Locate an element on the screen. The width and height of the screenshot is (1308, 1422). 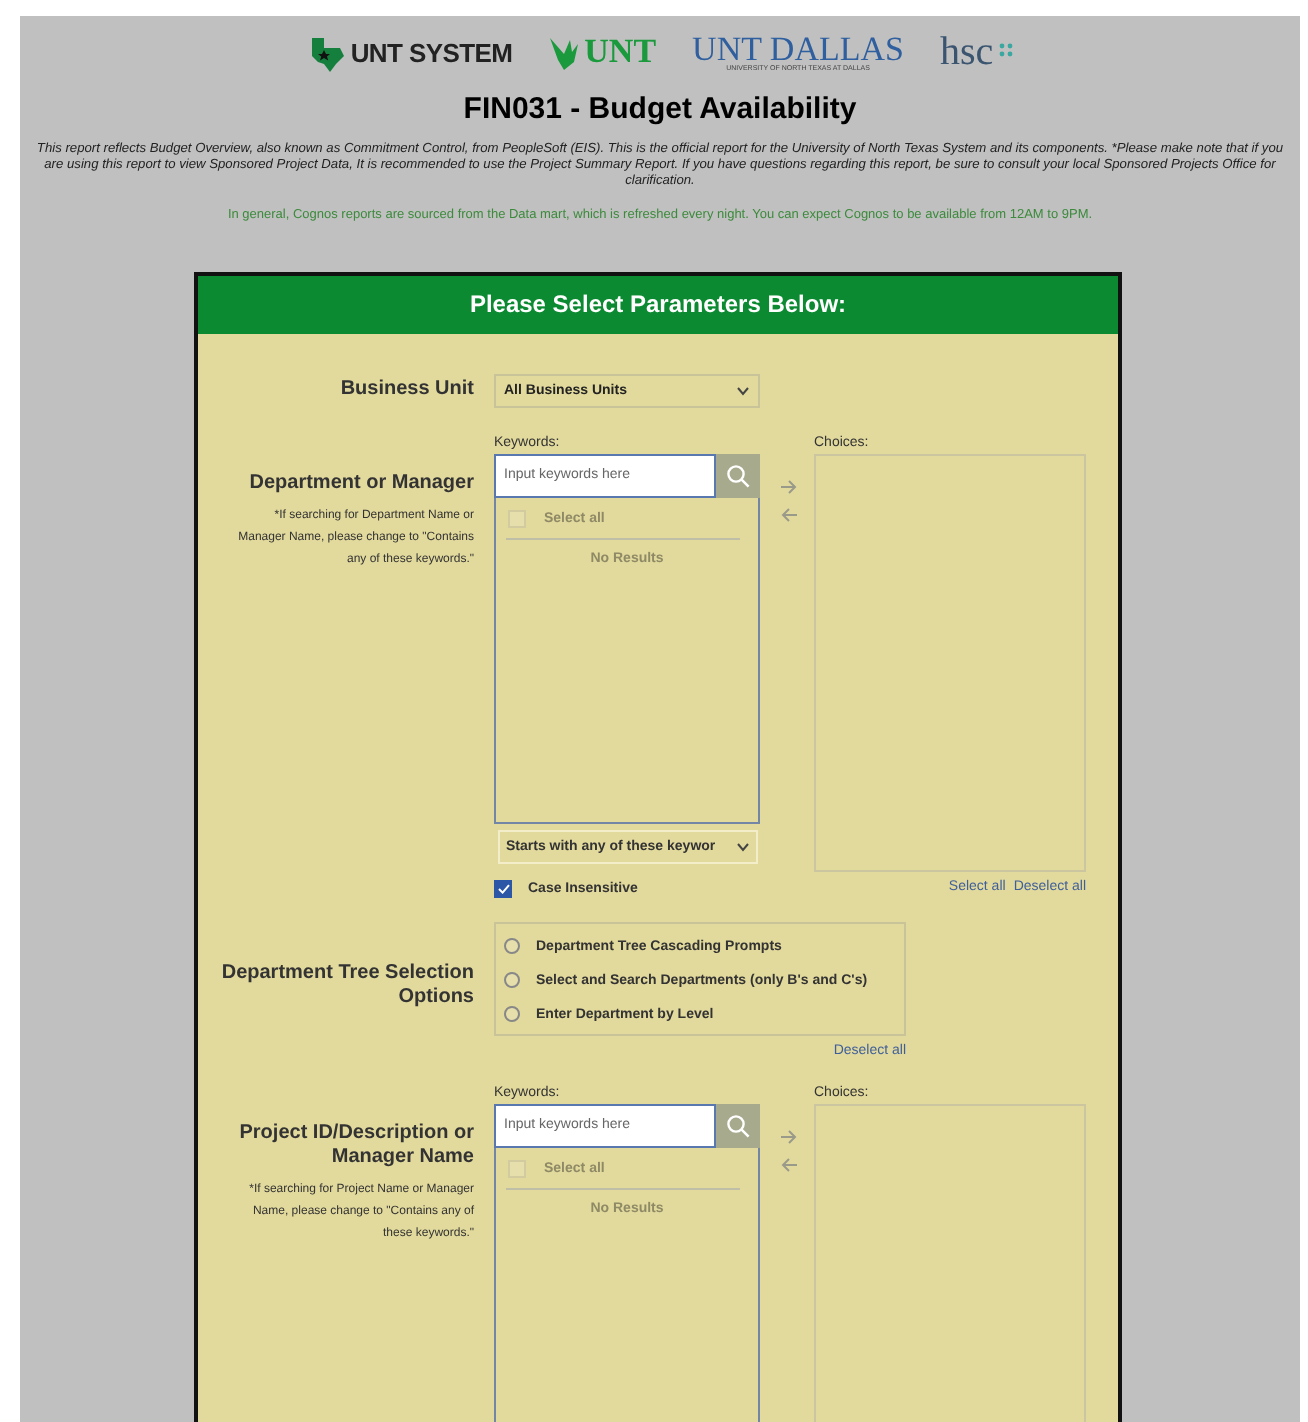
eagle-icon is located at coordinates (564, 52).